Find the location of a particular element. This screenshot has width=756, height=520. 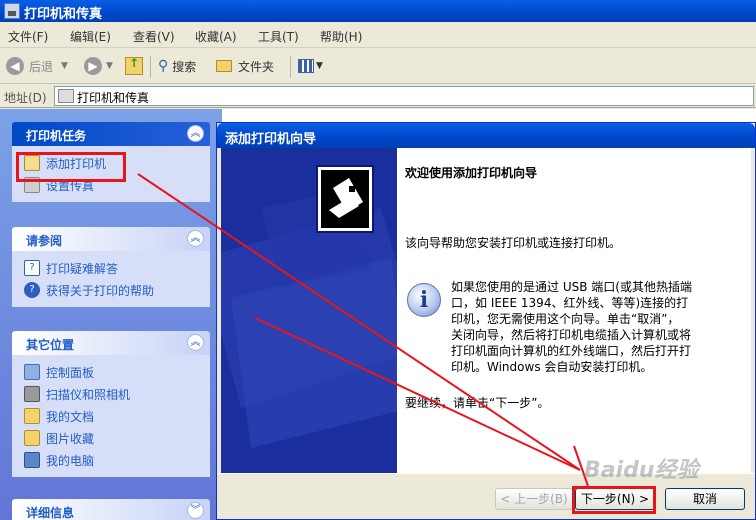

highlight-box-add-printer is located at coordinates (71, 167).